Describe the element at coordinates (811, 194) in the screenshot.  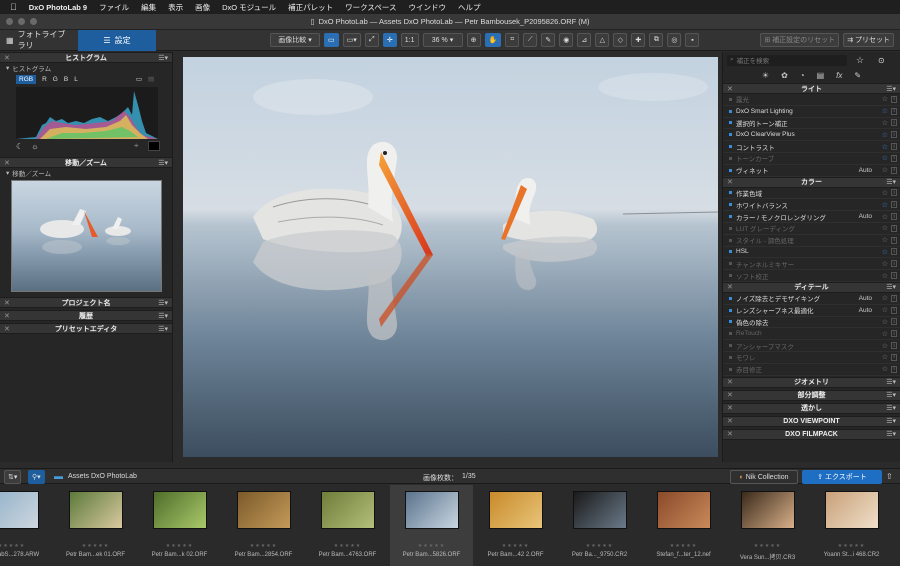
I see `correction-row: 作業色域 ☆ i` at that location.